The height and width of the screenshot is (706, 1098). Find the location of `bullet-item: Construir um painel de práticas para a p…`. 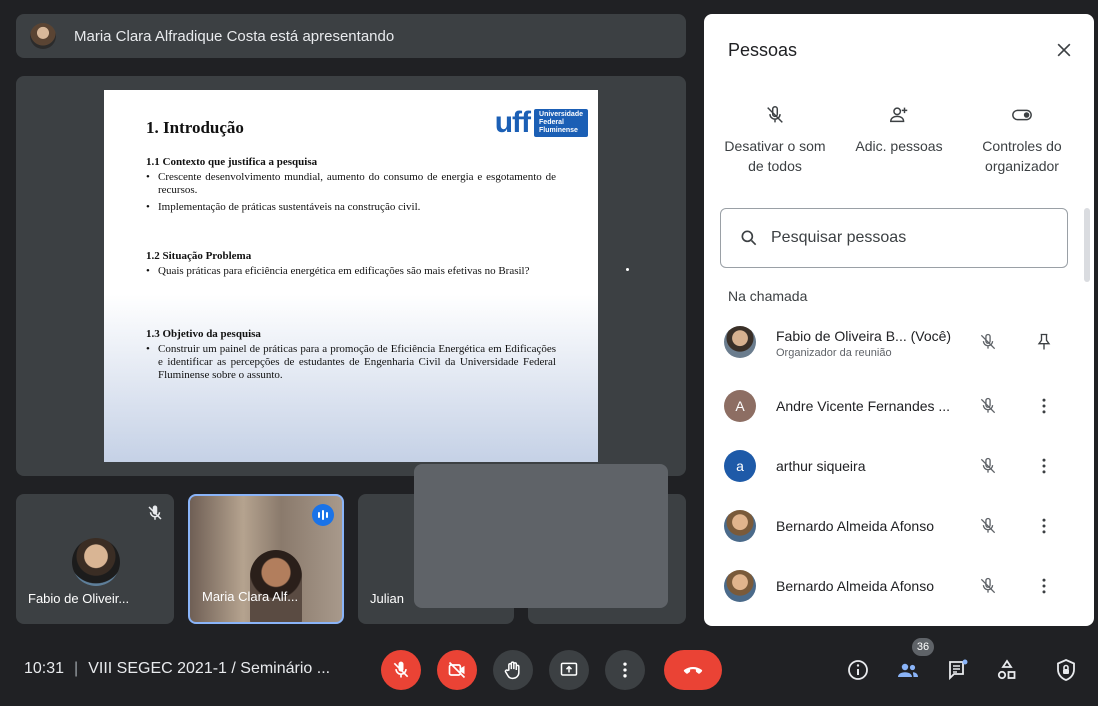

bullet-item: Construir um painel de práticas para a p… is located at coordinates (351, 362).